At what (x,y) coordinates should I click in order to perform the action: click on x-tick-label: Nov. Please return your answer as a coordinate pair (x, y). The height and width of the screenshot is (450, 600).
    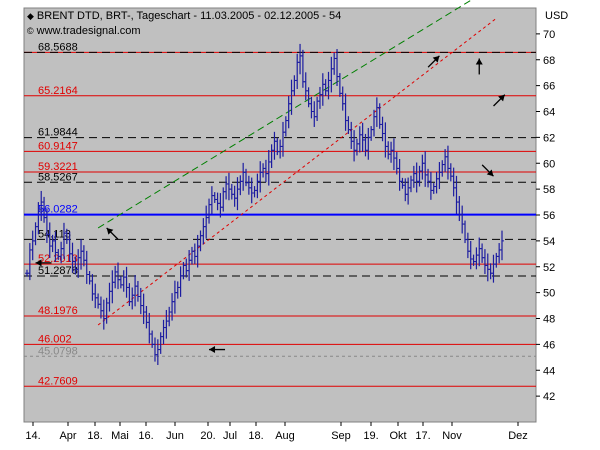
    Looking at the image, I should click on (452, 436).